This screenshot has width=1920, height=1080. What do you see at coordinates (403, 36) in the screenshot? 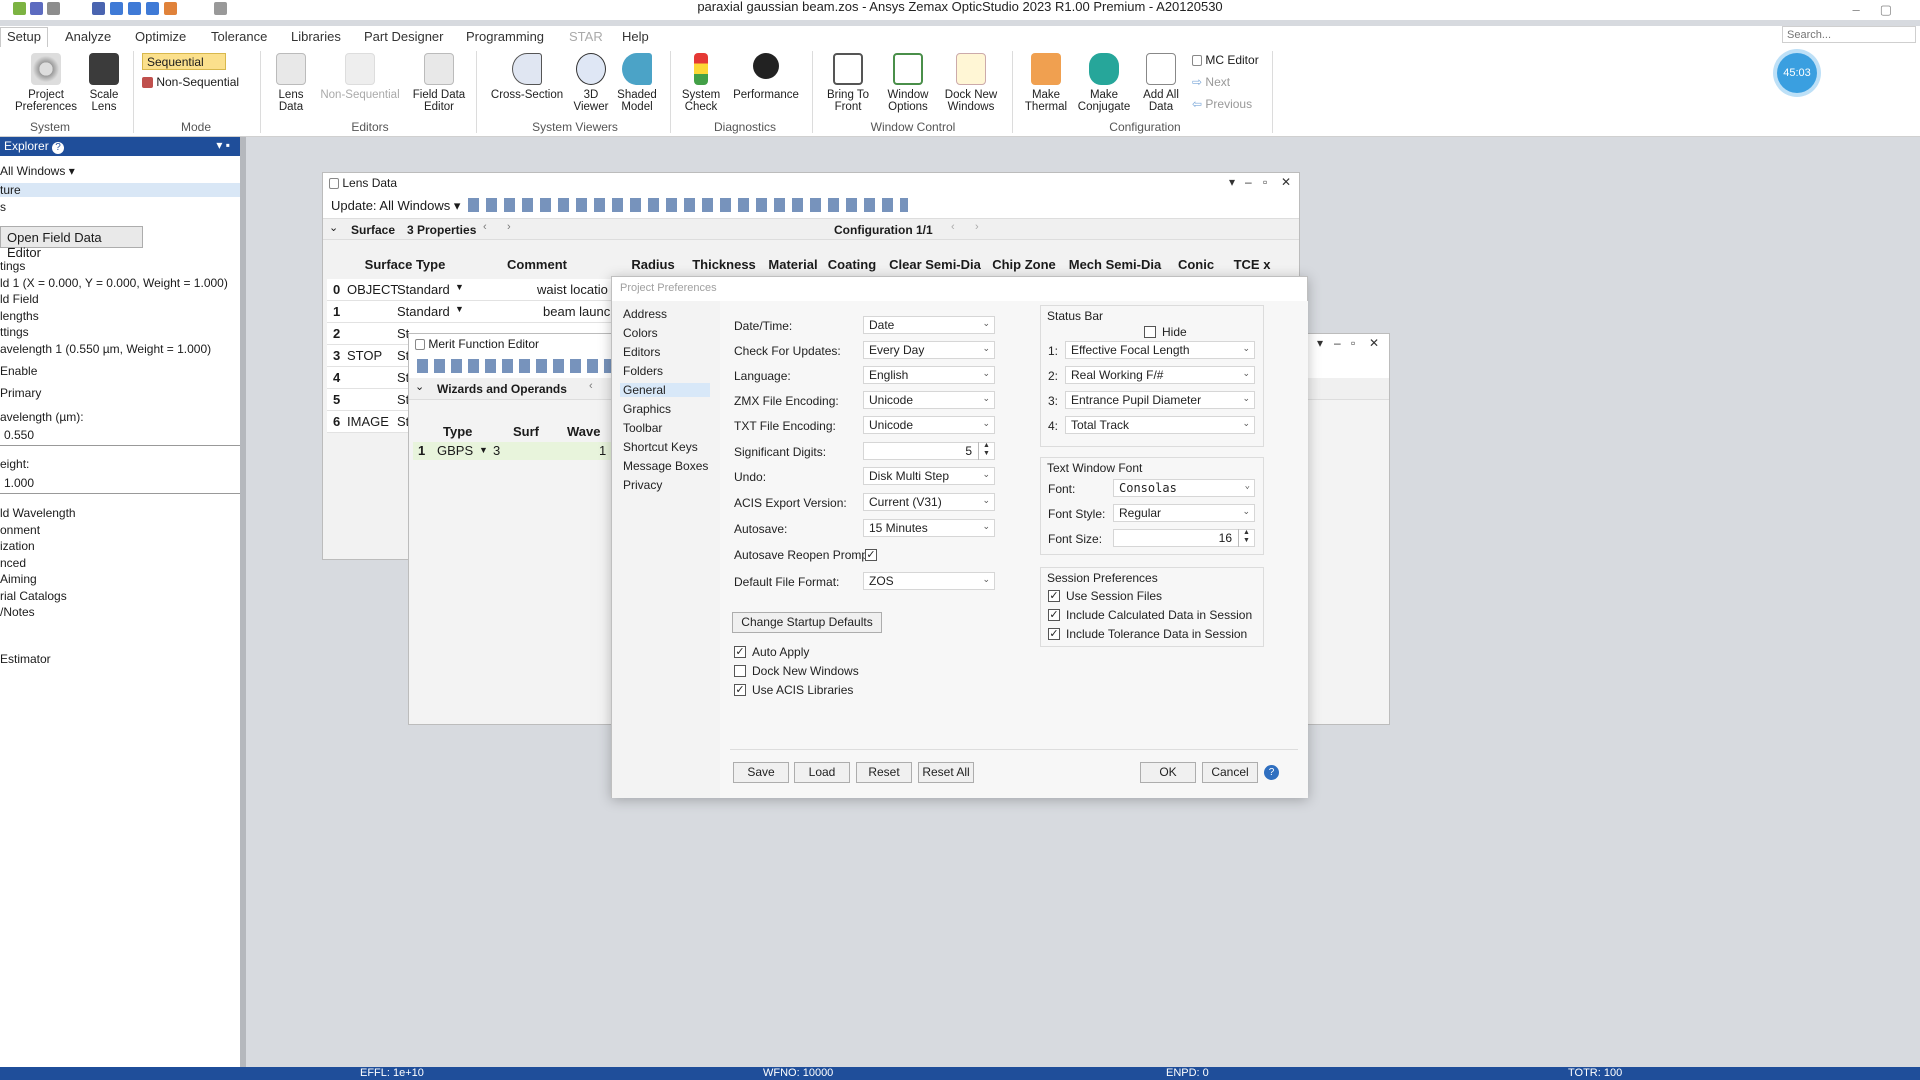
I see `tab-part-designer: Part Designer` at bounding box center [403, 36].